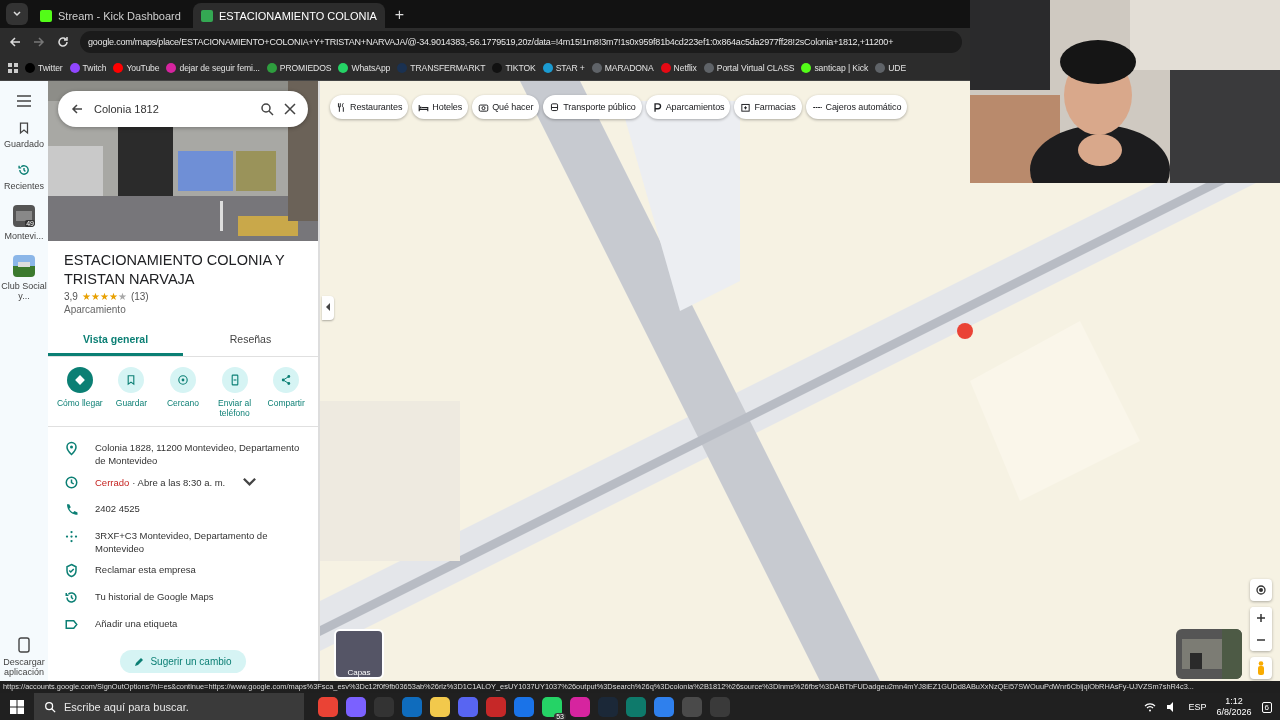 The image size is (1280, 720). I want to click on search-box: Colonia 1812, so click(183, 109).